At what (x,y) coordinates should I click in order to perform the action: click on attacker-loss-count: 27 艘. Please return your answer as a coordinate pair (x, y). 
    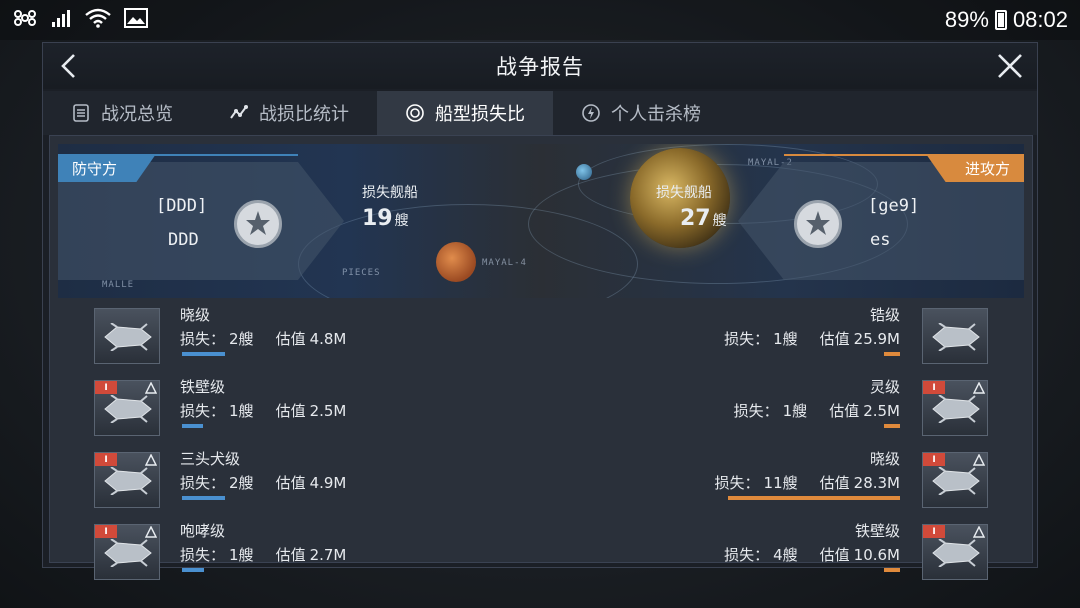
    Looking at the image, I should click on (691, 218).